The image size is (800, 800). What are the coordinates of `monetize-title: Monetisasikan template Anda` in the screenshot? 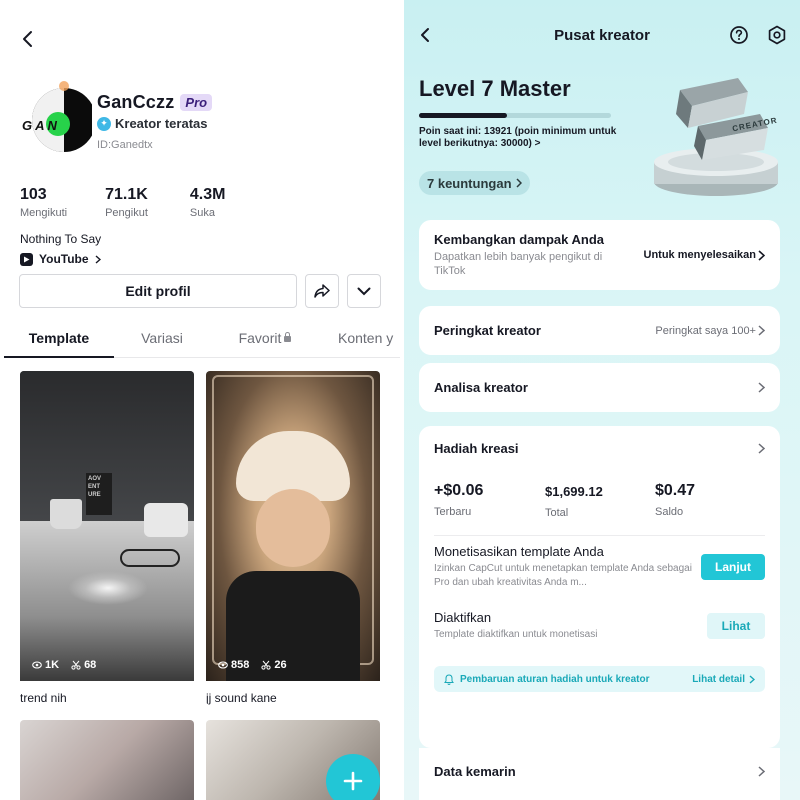 It's located at (519, 551).